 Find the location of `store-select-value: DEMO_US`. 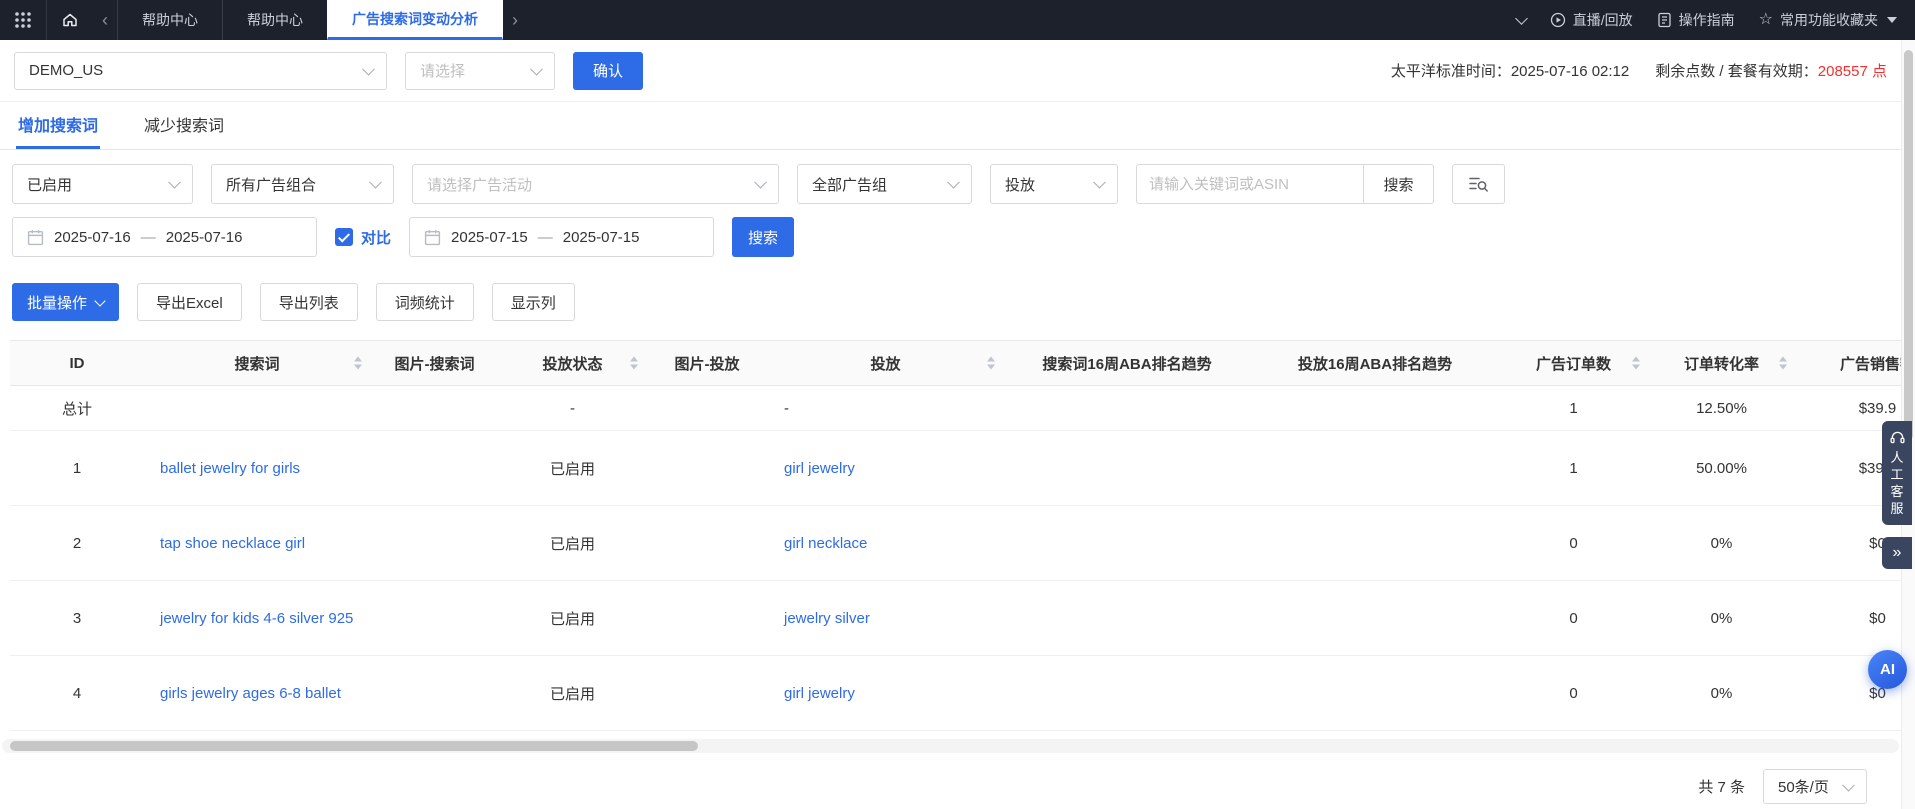

store-select-value: DEMO_US is located at coordinates (66, 70).